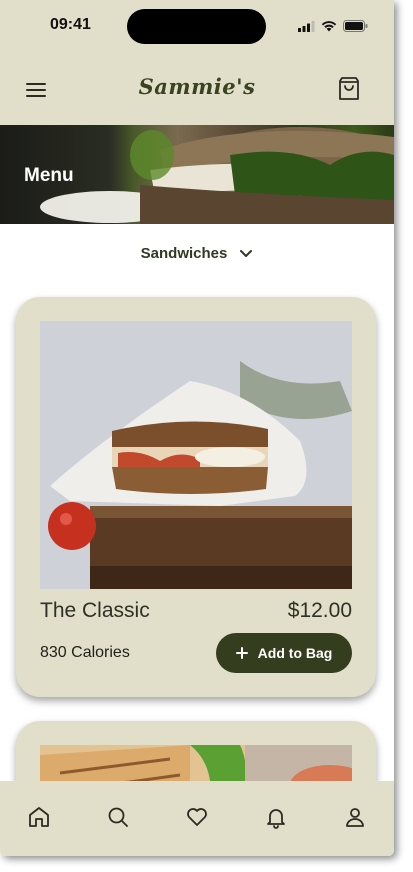 This screenshot has height=872, width=413. I want to click on hero-title: Menu, so click(49, 175).